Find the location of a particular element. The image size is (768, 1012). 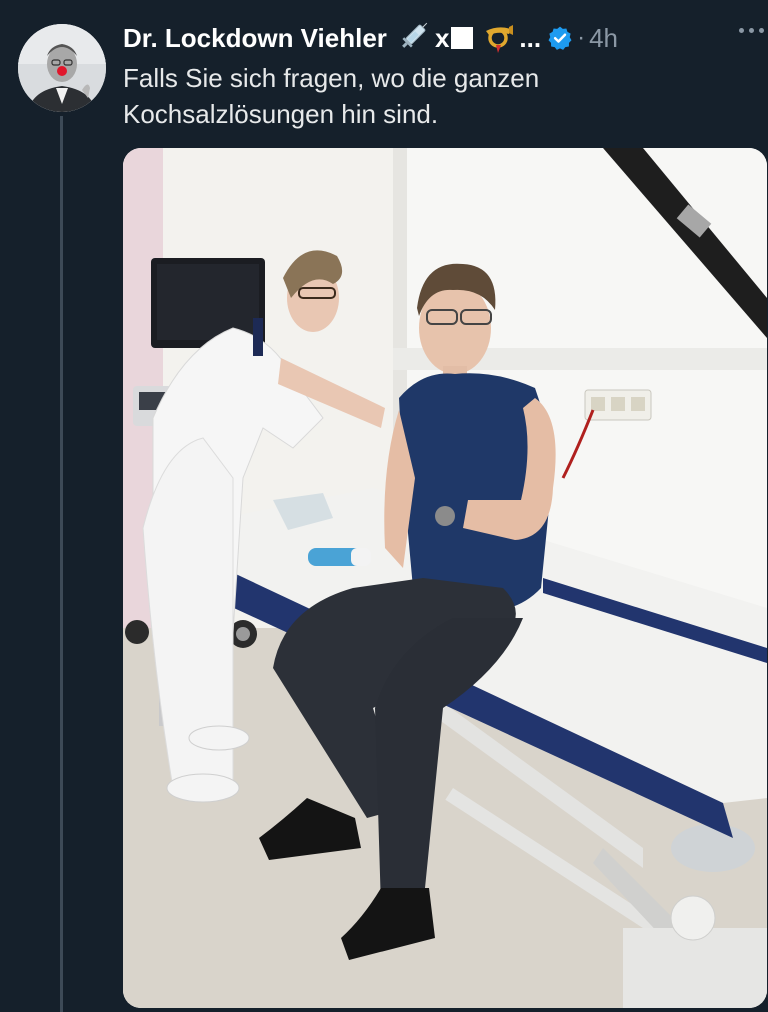

thread-line is located at coordinates (61, 564).